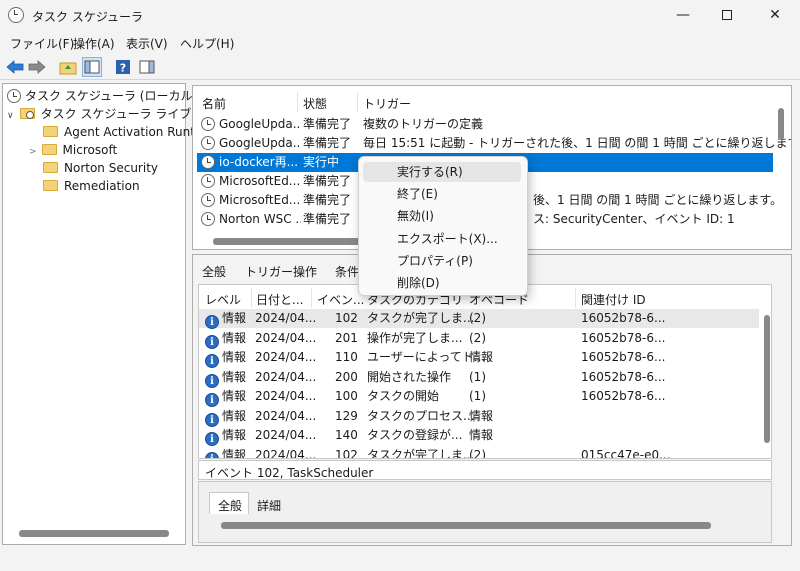 This screenshot has height=571, width=800. Describe the element at coordinates (400, 15) in the screenshot. I see `title-bar: タスク スケジューラ — ✕` at that location.